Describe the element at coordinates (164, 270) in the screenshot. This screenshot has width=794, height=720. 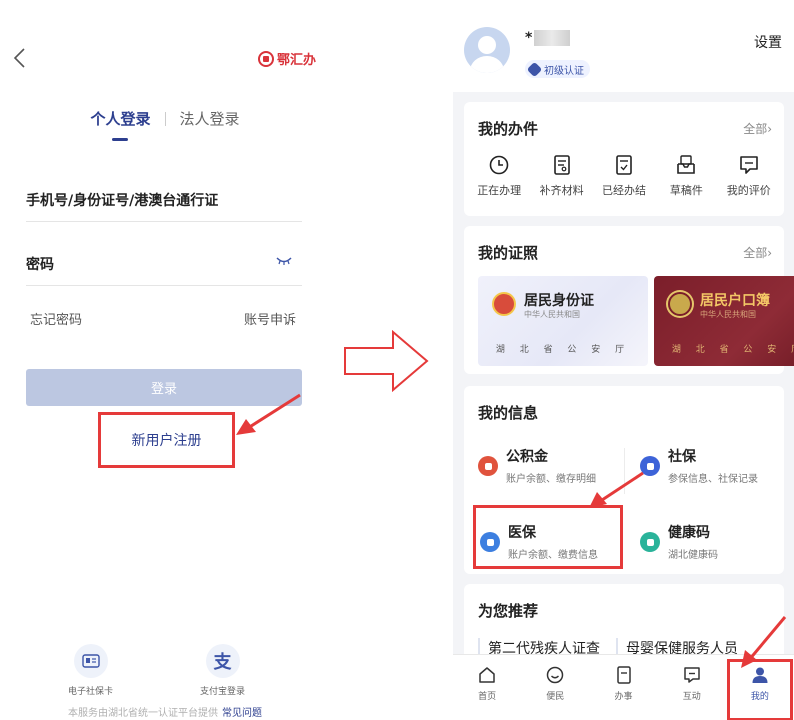
I see `password-field: 密码` at that location.